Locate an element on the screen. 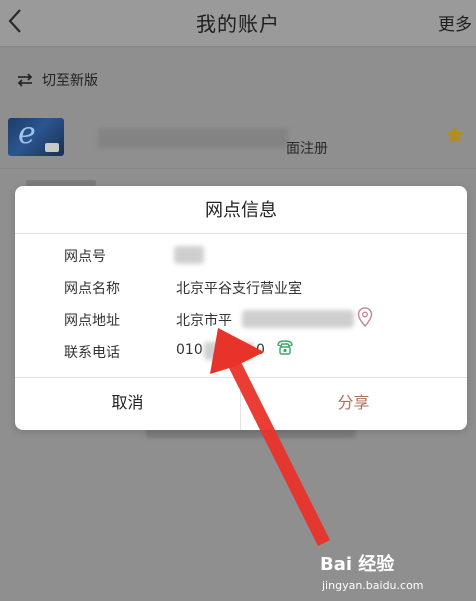  phone-row: 联系电话 010 0 is located at coordinates (259, 353).